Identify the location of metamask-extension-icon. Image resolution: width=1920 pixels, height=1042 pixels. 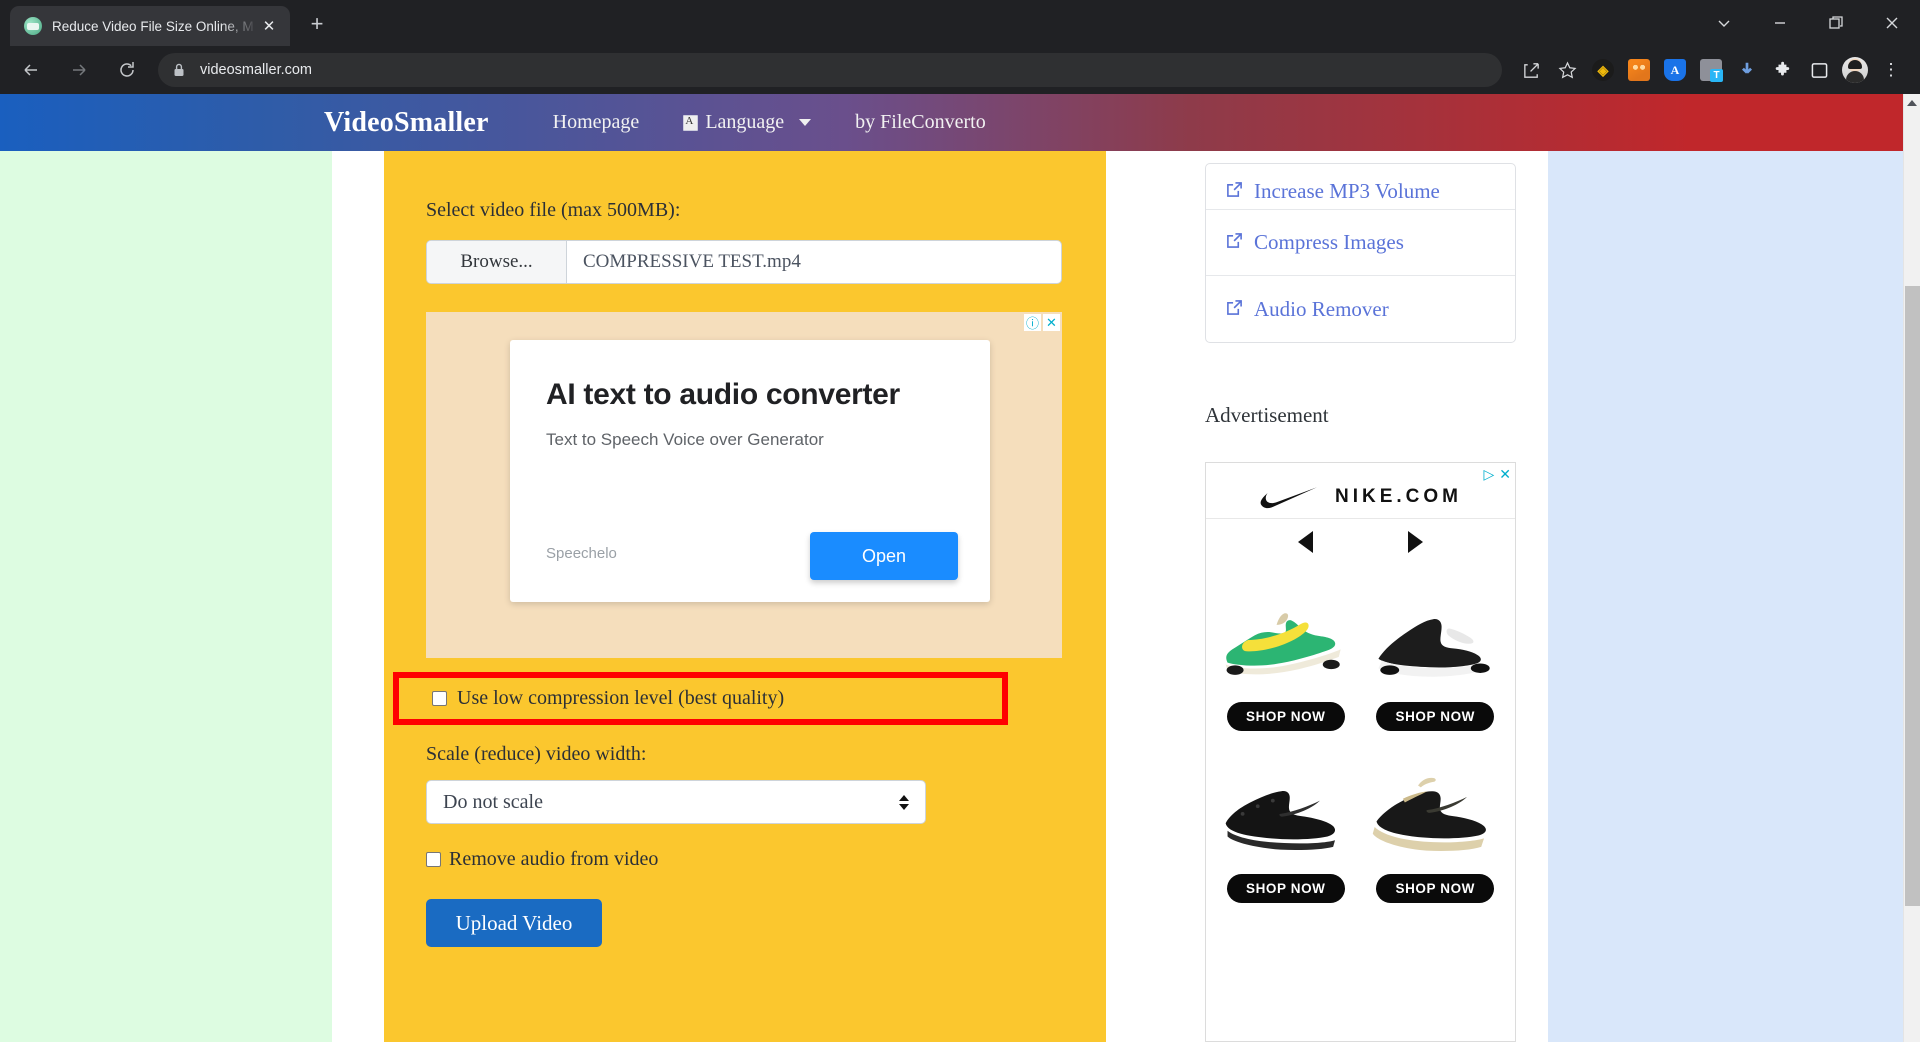
(1639, 70).